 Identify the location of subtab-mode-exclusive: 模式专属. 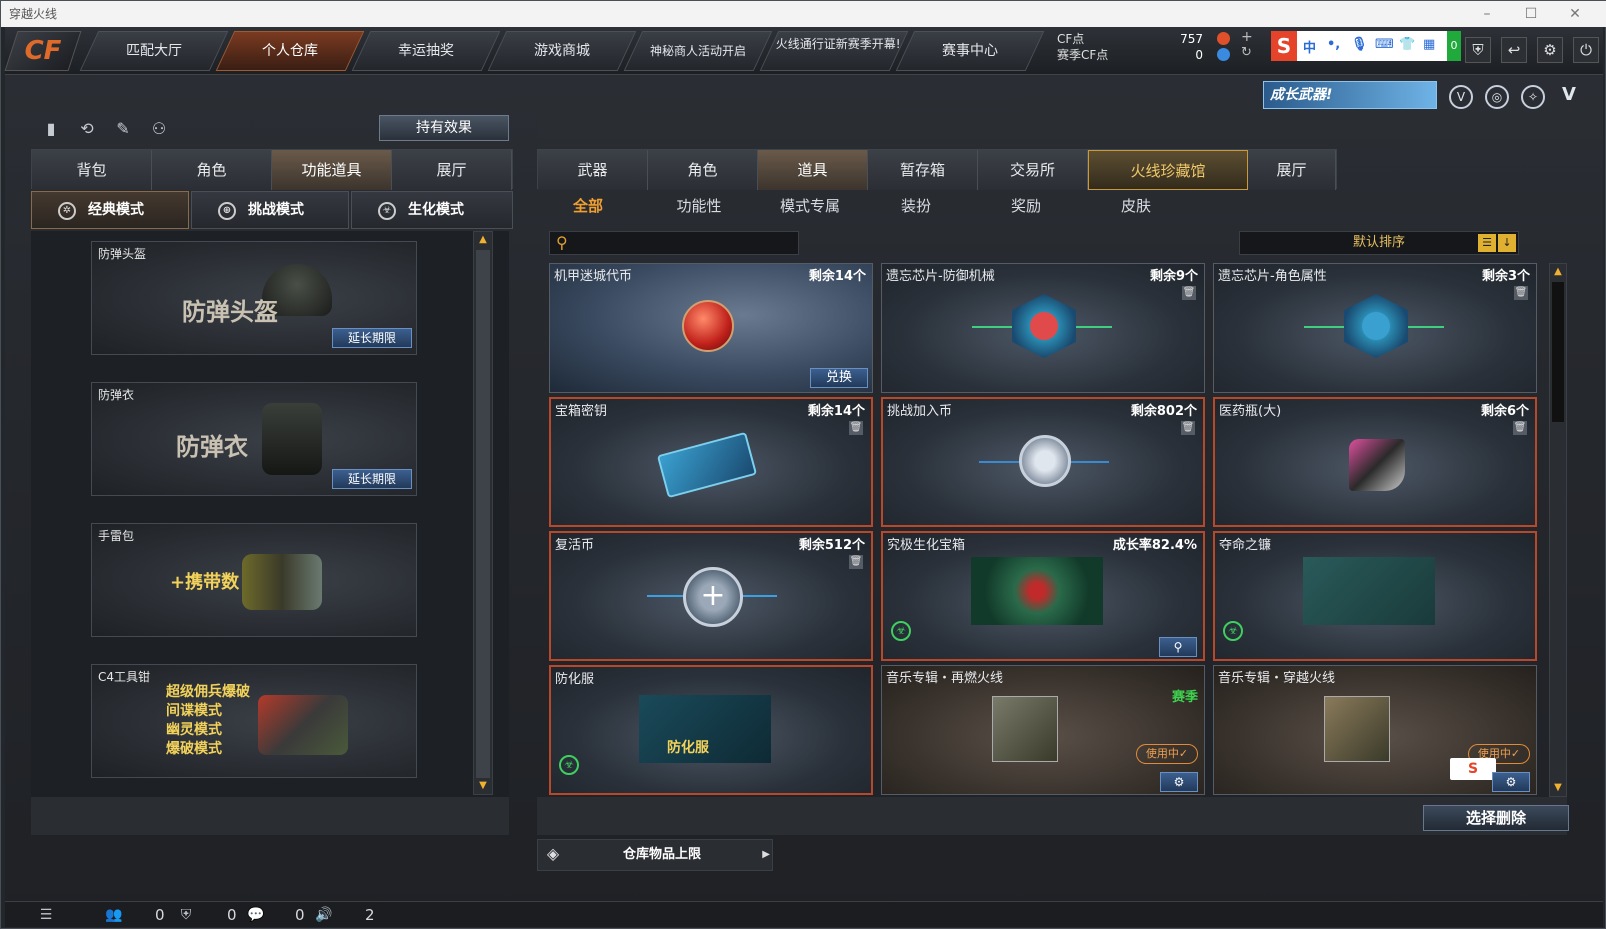
(810, 206).